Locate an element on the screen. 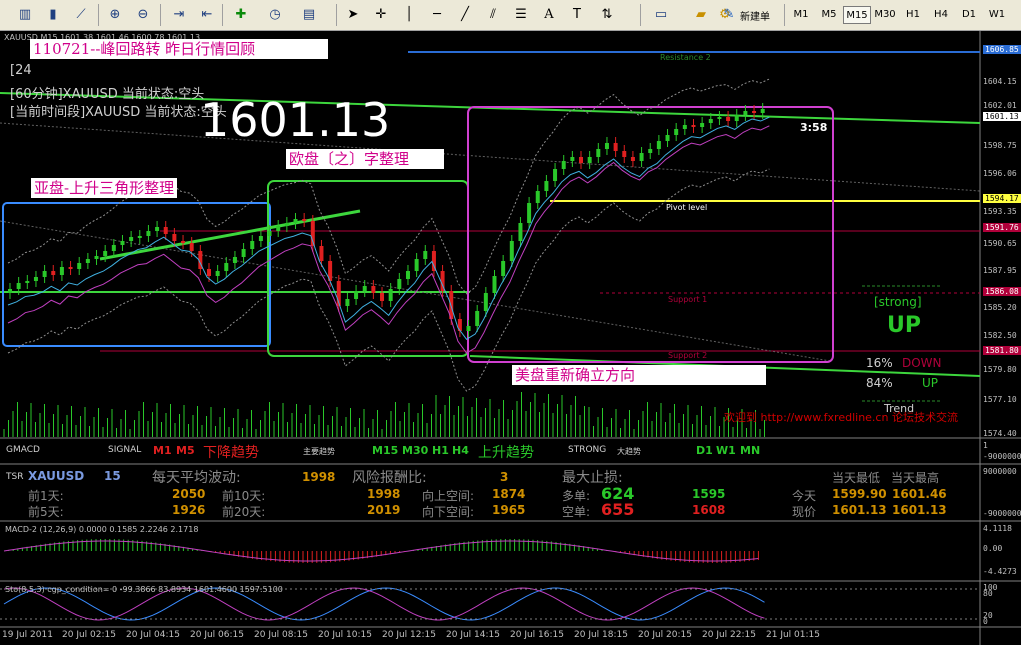 Image resolution: width=1021 pixels, height=645 pixels. info-line-1: [24 is located at coordinates (21, 70).